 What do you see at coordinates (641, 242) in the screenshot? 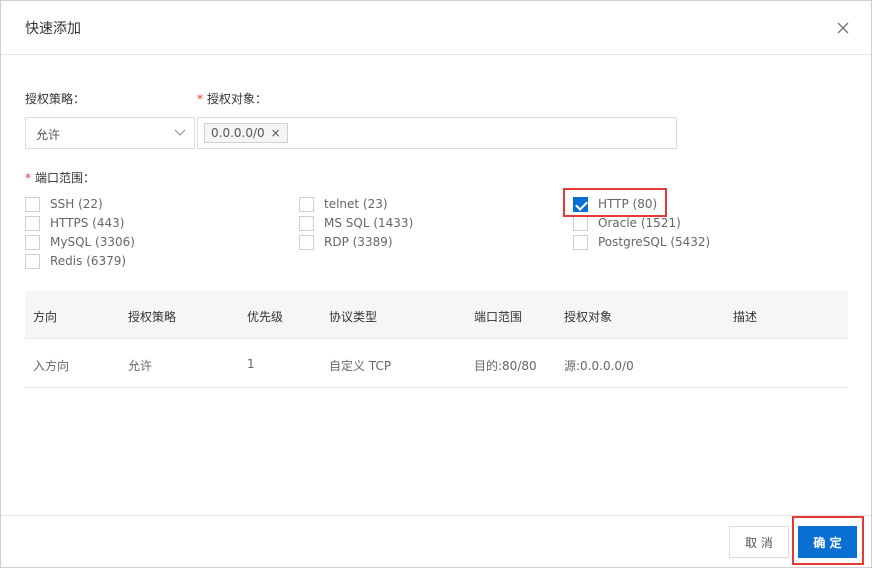
I see `port-checkbox-postgresql: PostgreSQL (5432)` at bounding box center [641, 242].